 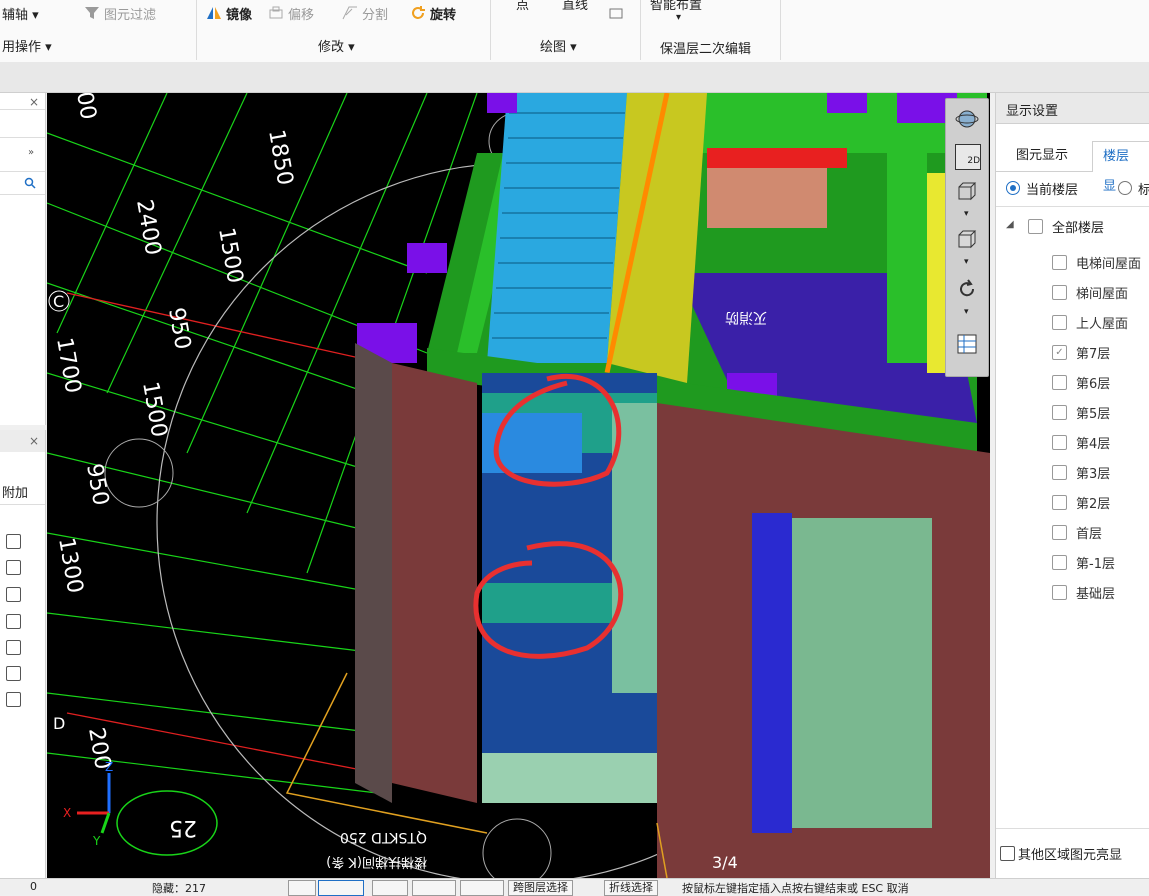 What do you see at coordinates (968, 157) in the screenshot?
I see `2d-view-button: 2D` at bounding box center [968, 157].